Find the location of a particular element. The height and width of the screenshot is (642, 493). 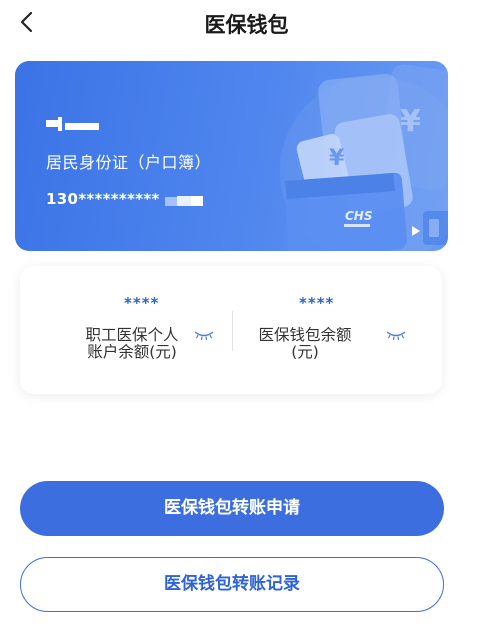

chs-logo: CHS is located at coordinates (359, 216).